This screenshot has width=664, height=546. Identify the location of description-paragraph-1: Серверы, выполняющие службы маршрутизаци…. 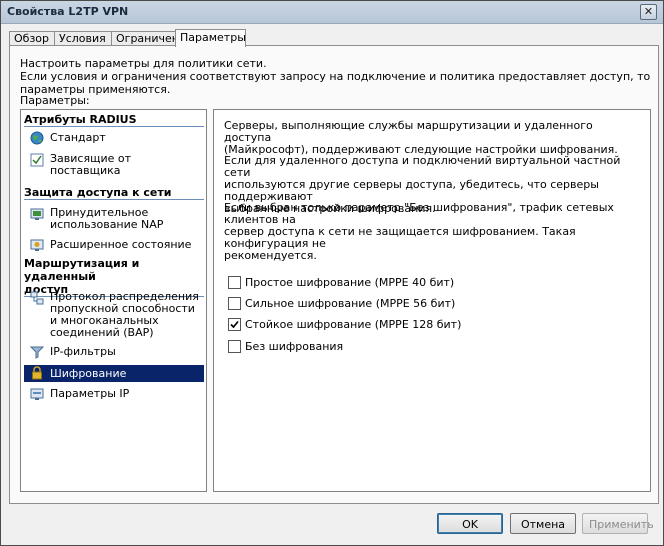
(426, 138).